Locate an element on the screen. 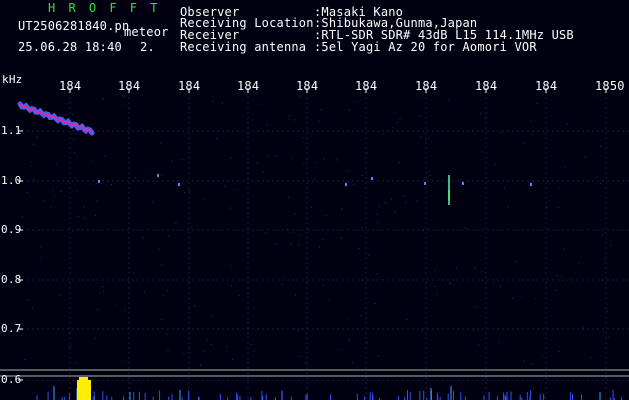 This screenshot has height=400, width=629. y-tick-label: 0.9 is located at coordinates (11, 229).